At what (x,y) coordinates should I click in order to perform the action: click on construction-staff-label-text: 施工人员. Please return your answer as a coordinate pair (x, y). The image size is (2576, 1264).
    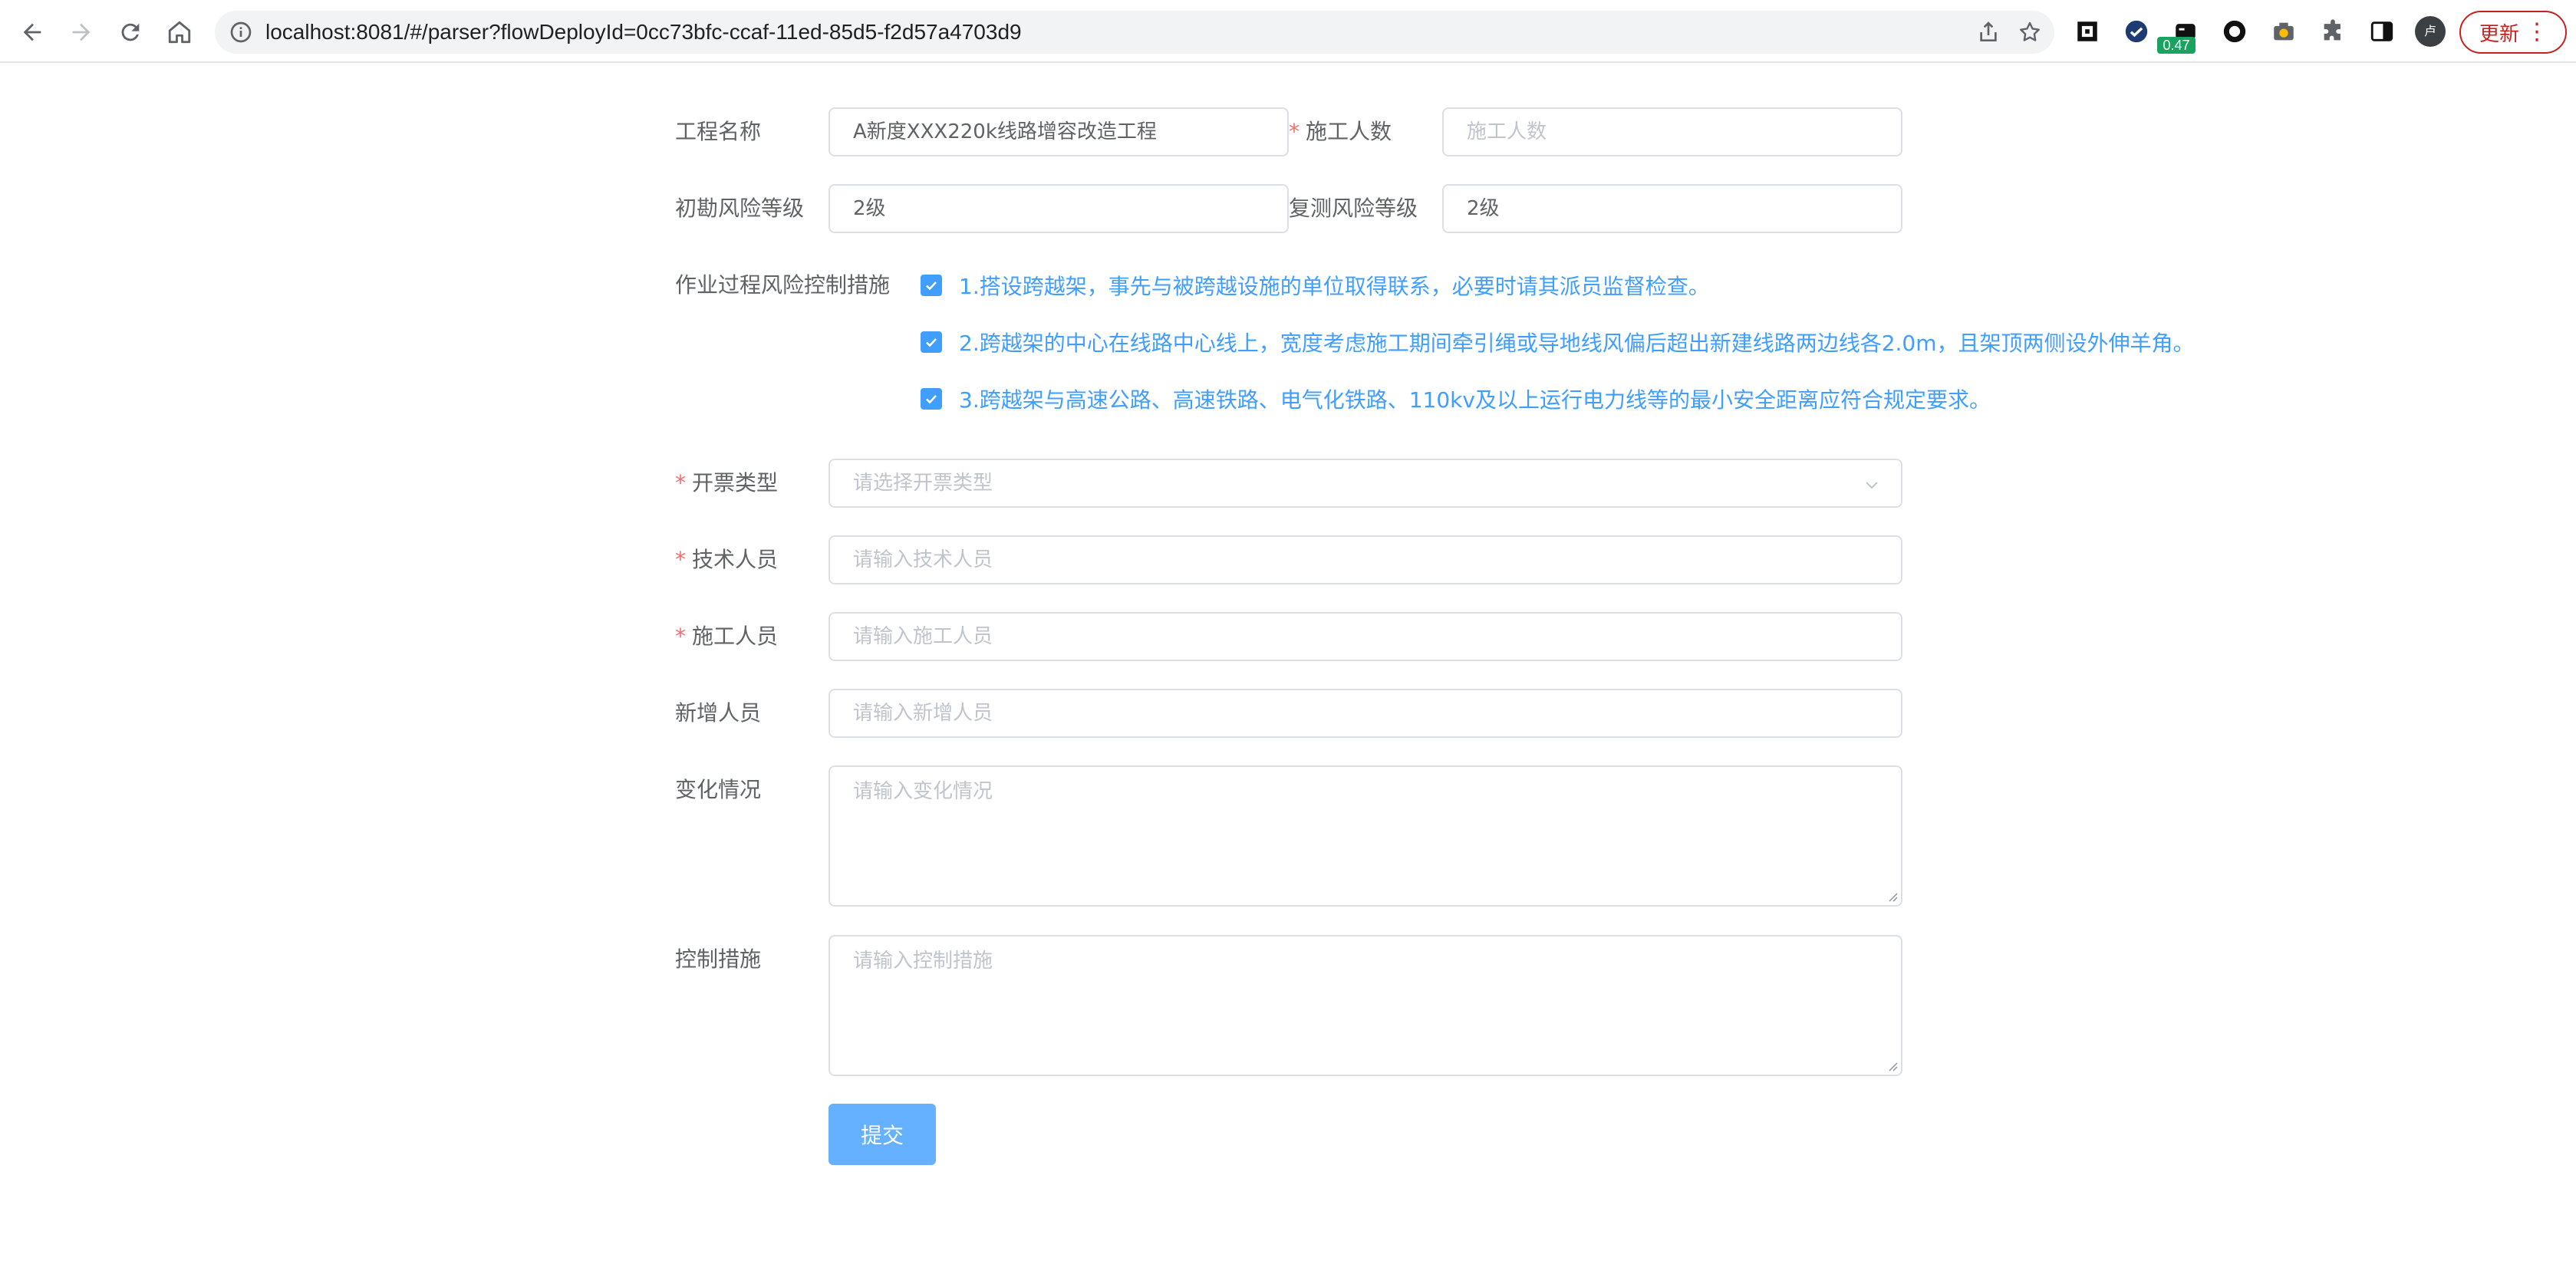
    Looking at the image, I should click on (735, 636).